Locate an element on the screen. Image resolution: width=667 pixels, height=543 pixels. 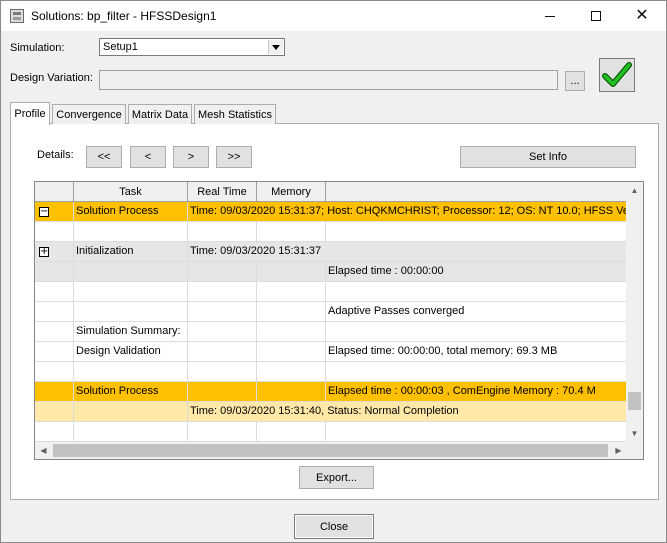
tab-convergence: Convergence is located at coordinates (89, 114).